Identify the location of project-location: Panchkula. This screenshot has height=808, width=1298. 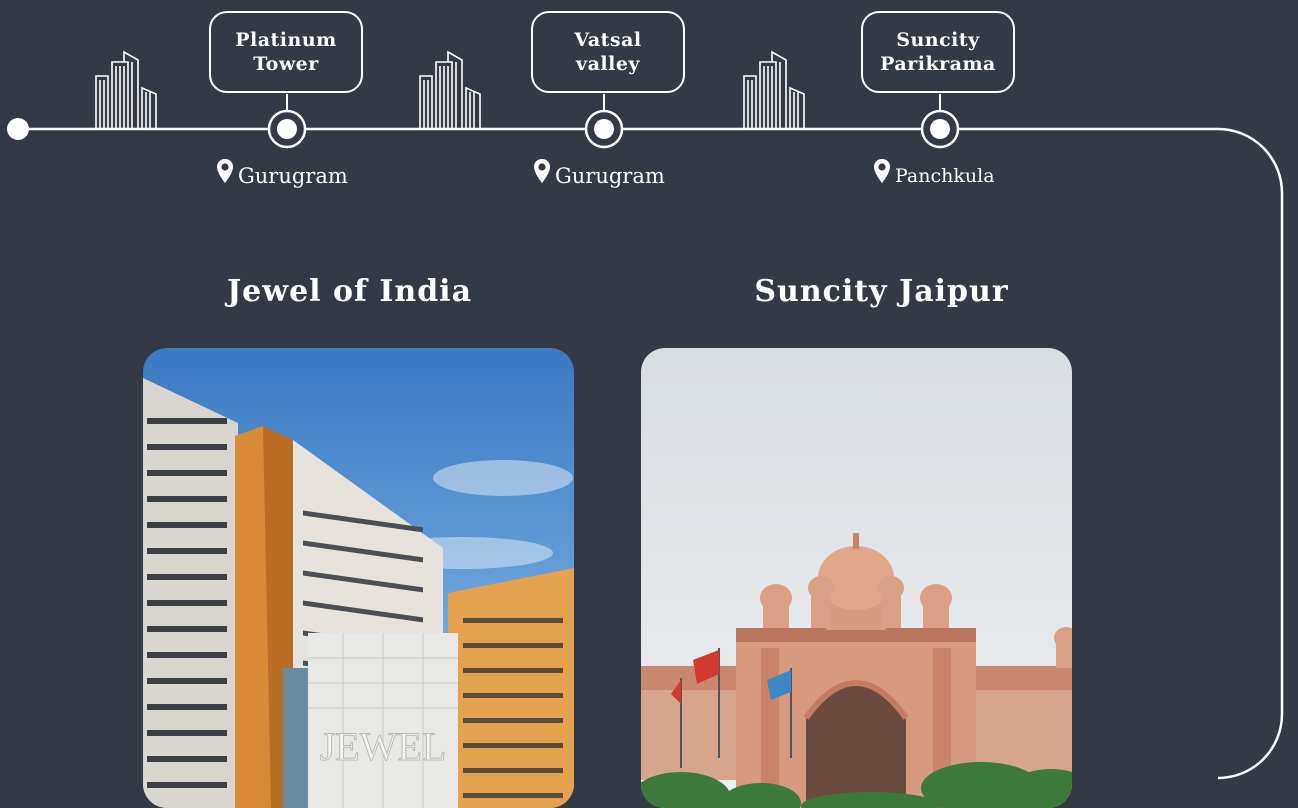
(934, 173).